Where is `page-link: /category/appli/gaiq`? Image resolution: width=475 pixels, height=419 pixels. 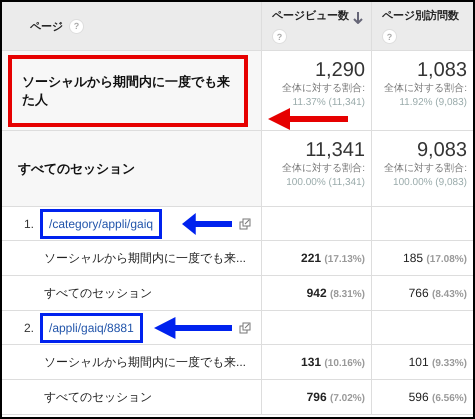
page-link: /category/appli/gaiq is located at coordinates (101, 223).